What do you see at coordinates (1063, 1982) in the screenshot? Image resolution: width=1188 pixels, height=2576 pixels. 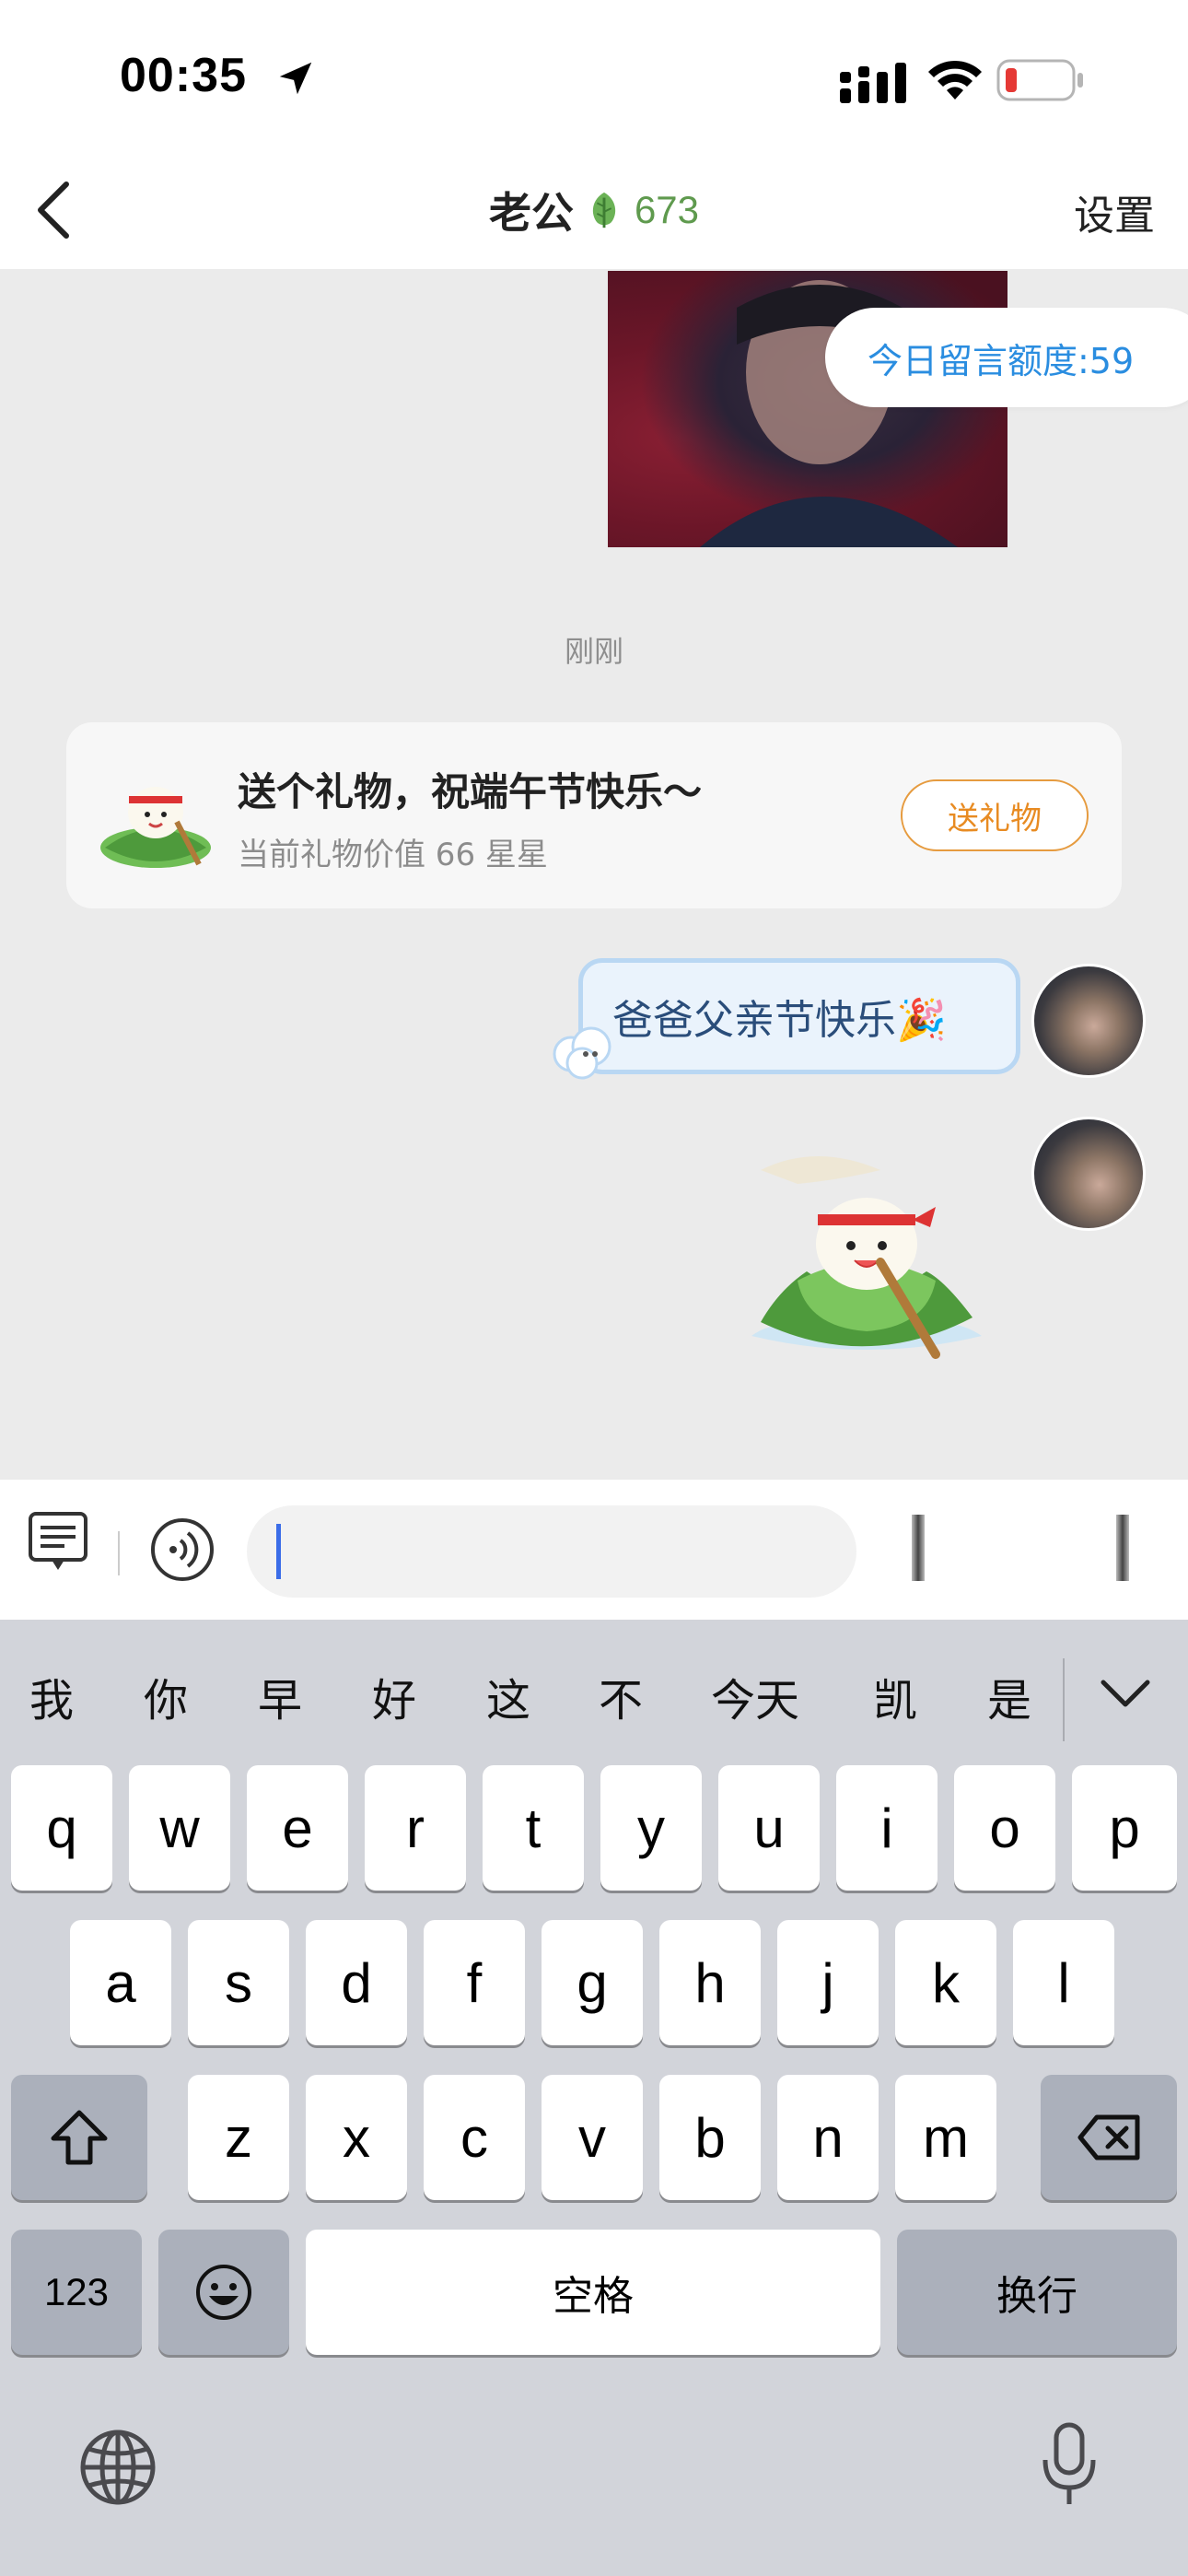 I see `key-l: l` at bounding box center [1063, 1982].